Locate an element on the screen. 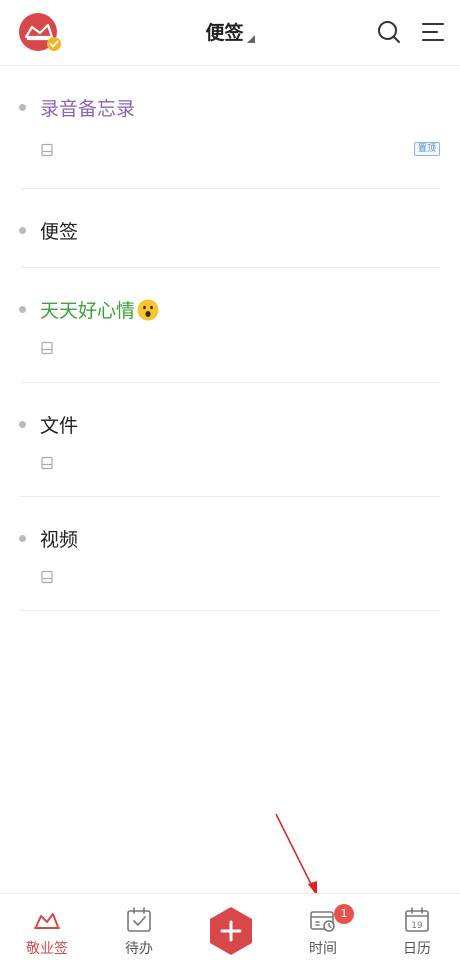  page-title: 便签 is located at coordinates (224, 33).